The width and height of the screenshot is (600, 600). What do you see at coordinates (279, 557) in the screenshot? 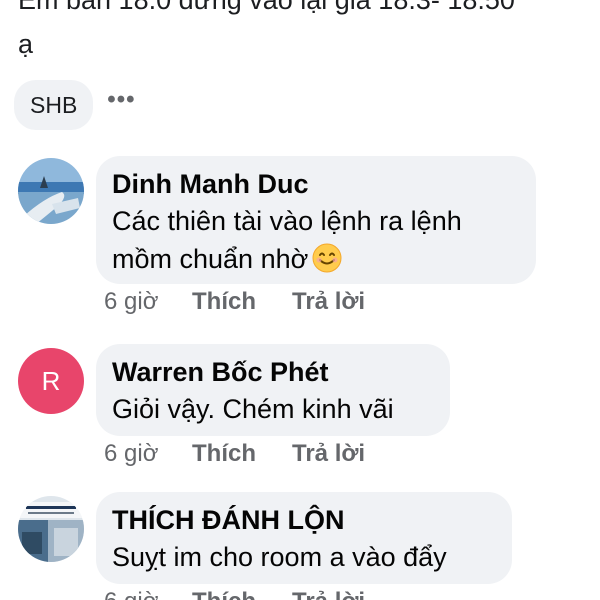
I see `comment-text-line1: Suỵt im cho room a vào đẩy` at bounding box center [279, 557].